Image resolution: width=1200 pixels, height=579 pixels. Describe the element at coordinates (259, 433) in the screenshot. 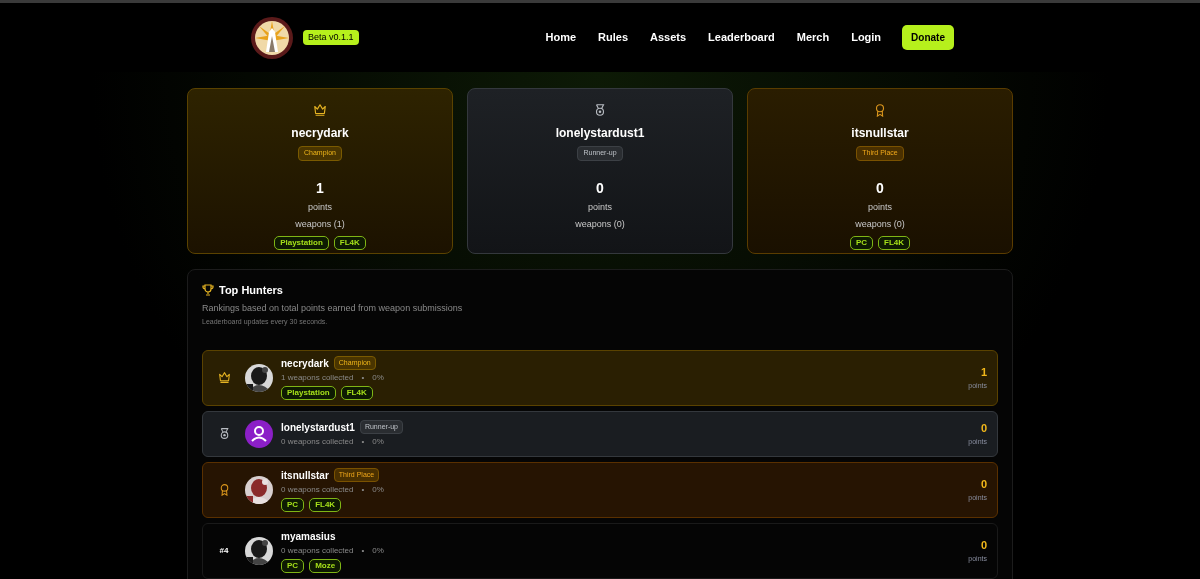

I see `avatar-icon` at that location.